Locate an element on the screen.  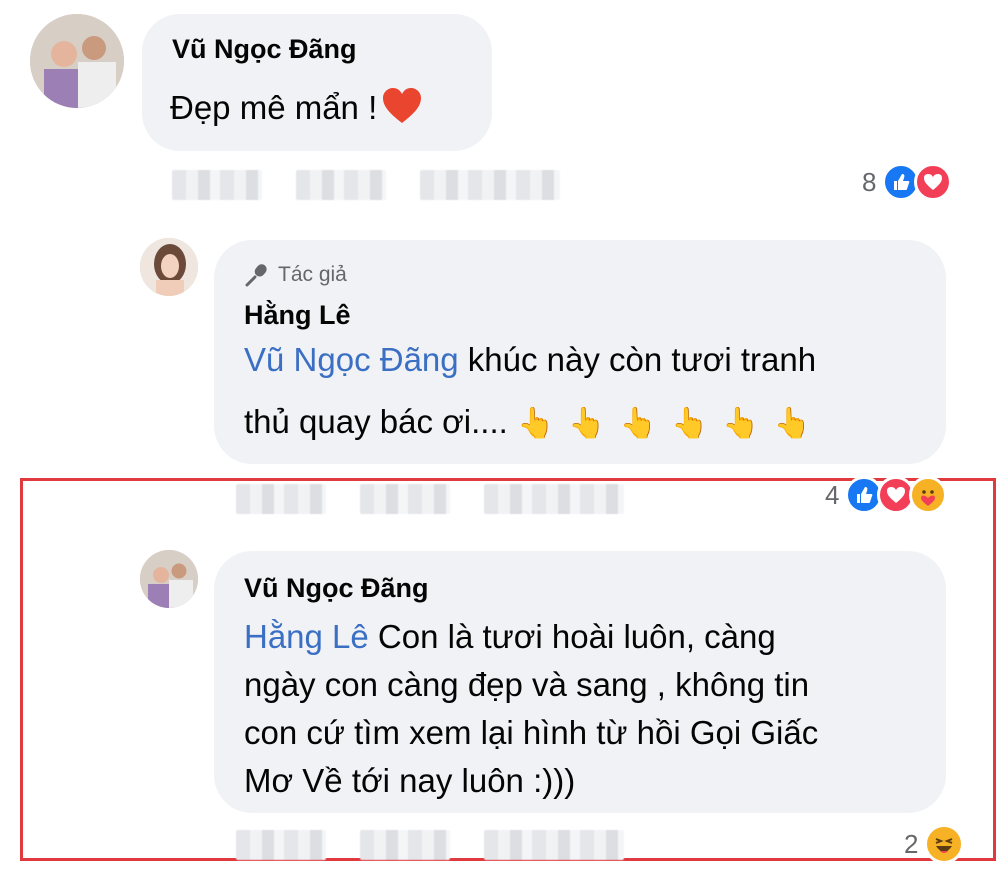
reaction-count: 2 is located at coordinates (911, 843).